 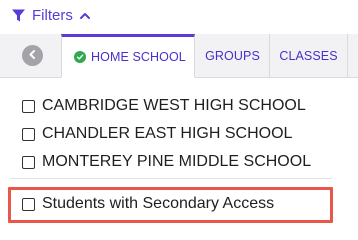 I want to click on funnel-icon, so click(x=18, y=15).